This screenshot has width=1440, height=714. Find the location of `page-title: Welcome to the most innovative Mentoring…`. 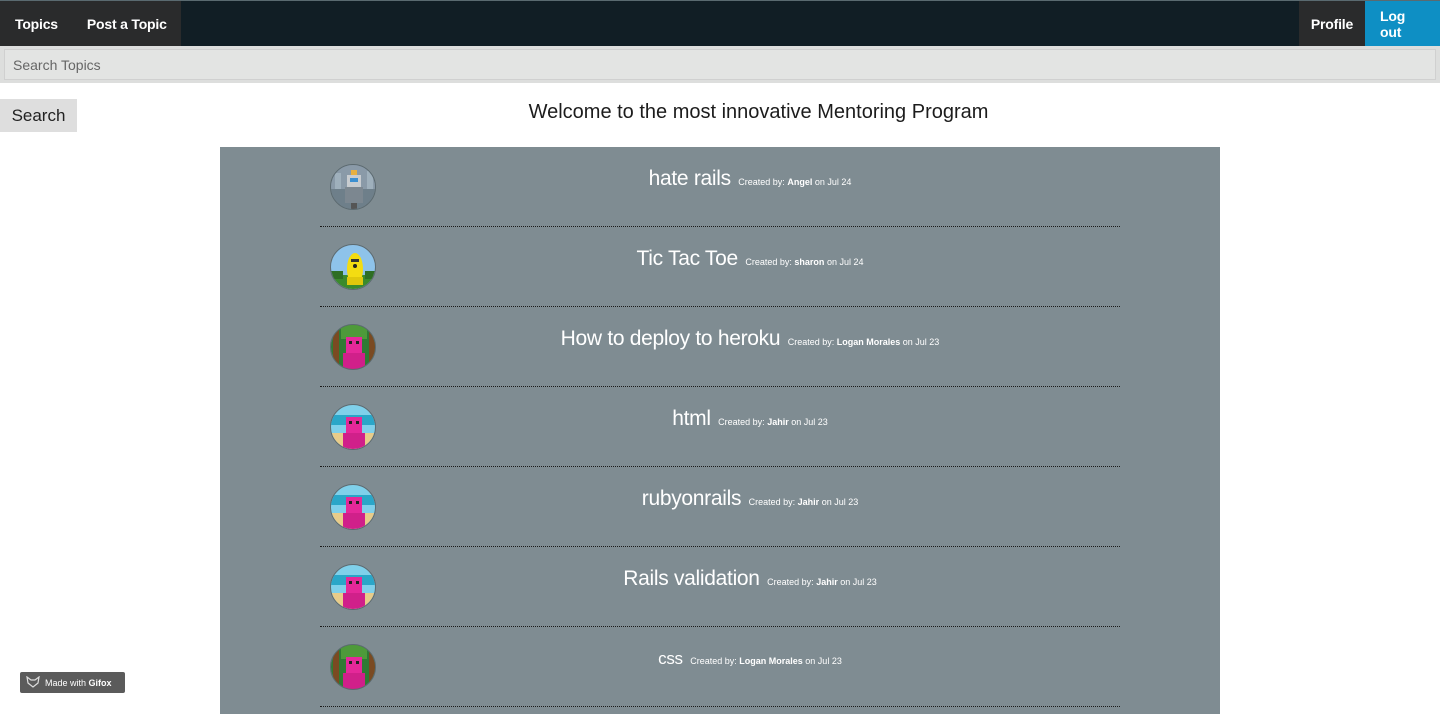

page-title: Welcome to the most innovative Mentoring… is located at coordinates (758, 112).